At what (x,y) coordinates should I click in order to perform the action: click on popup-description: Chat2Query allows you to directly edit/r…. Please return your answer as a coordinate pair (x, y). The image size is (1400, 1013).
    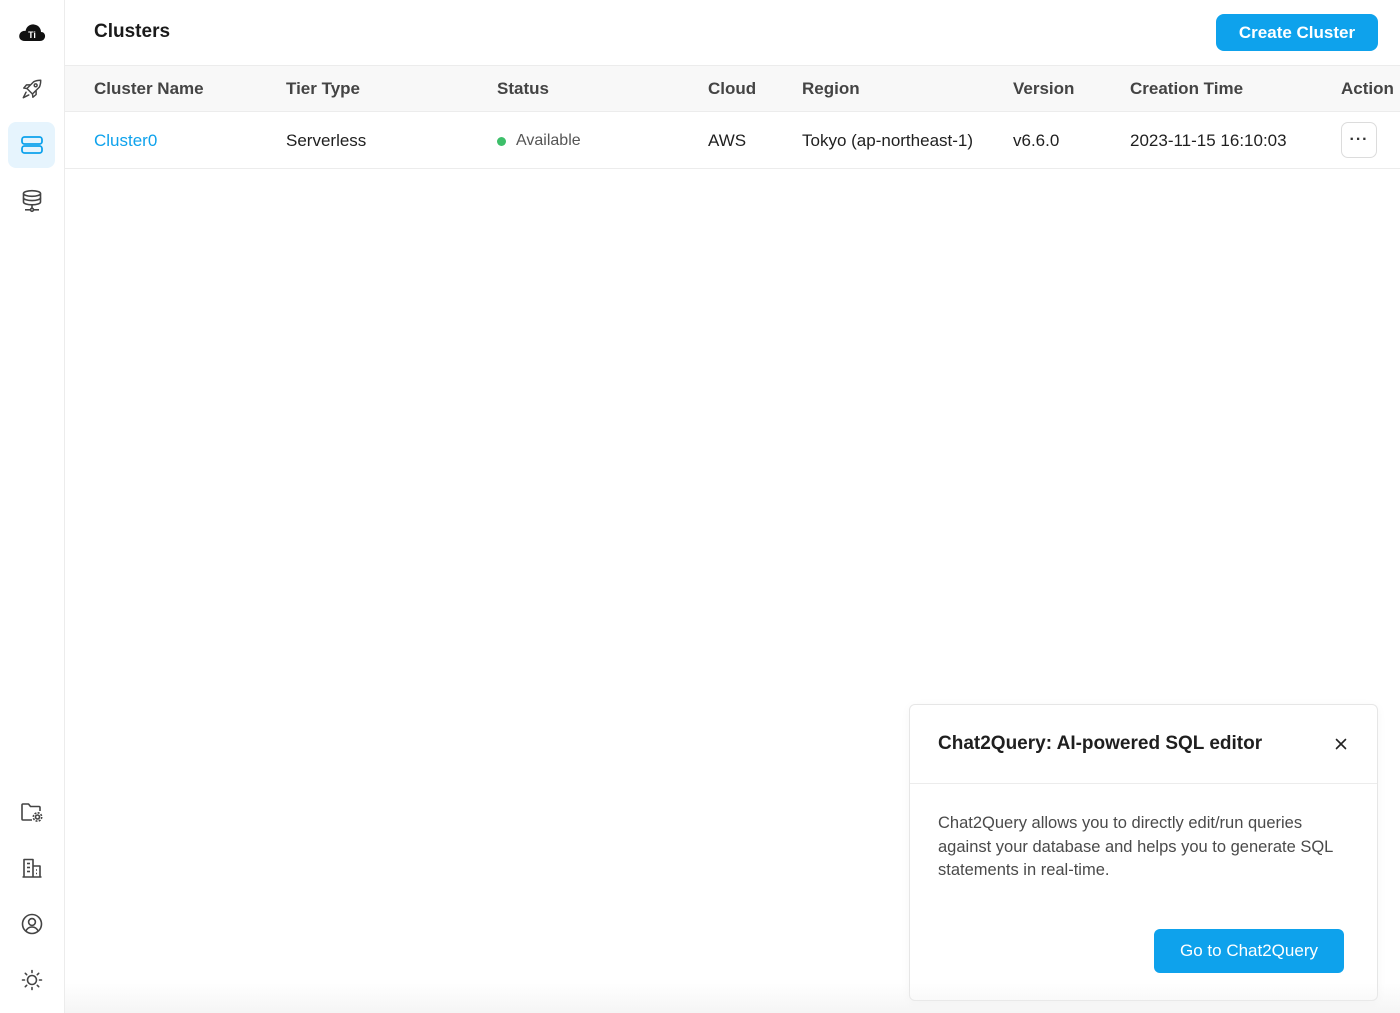
    Looking at the image, I should click on (1135, 846).